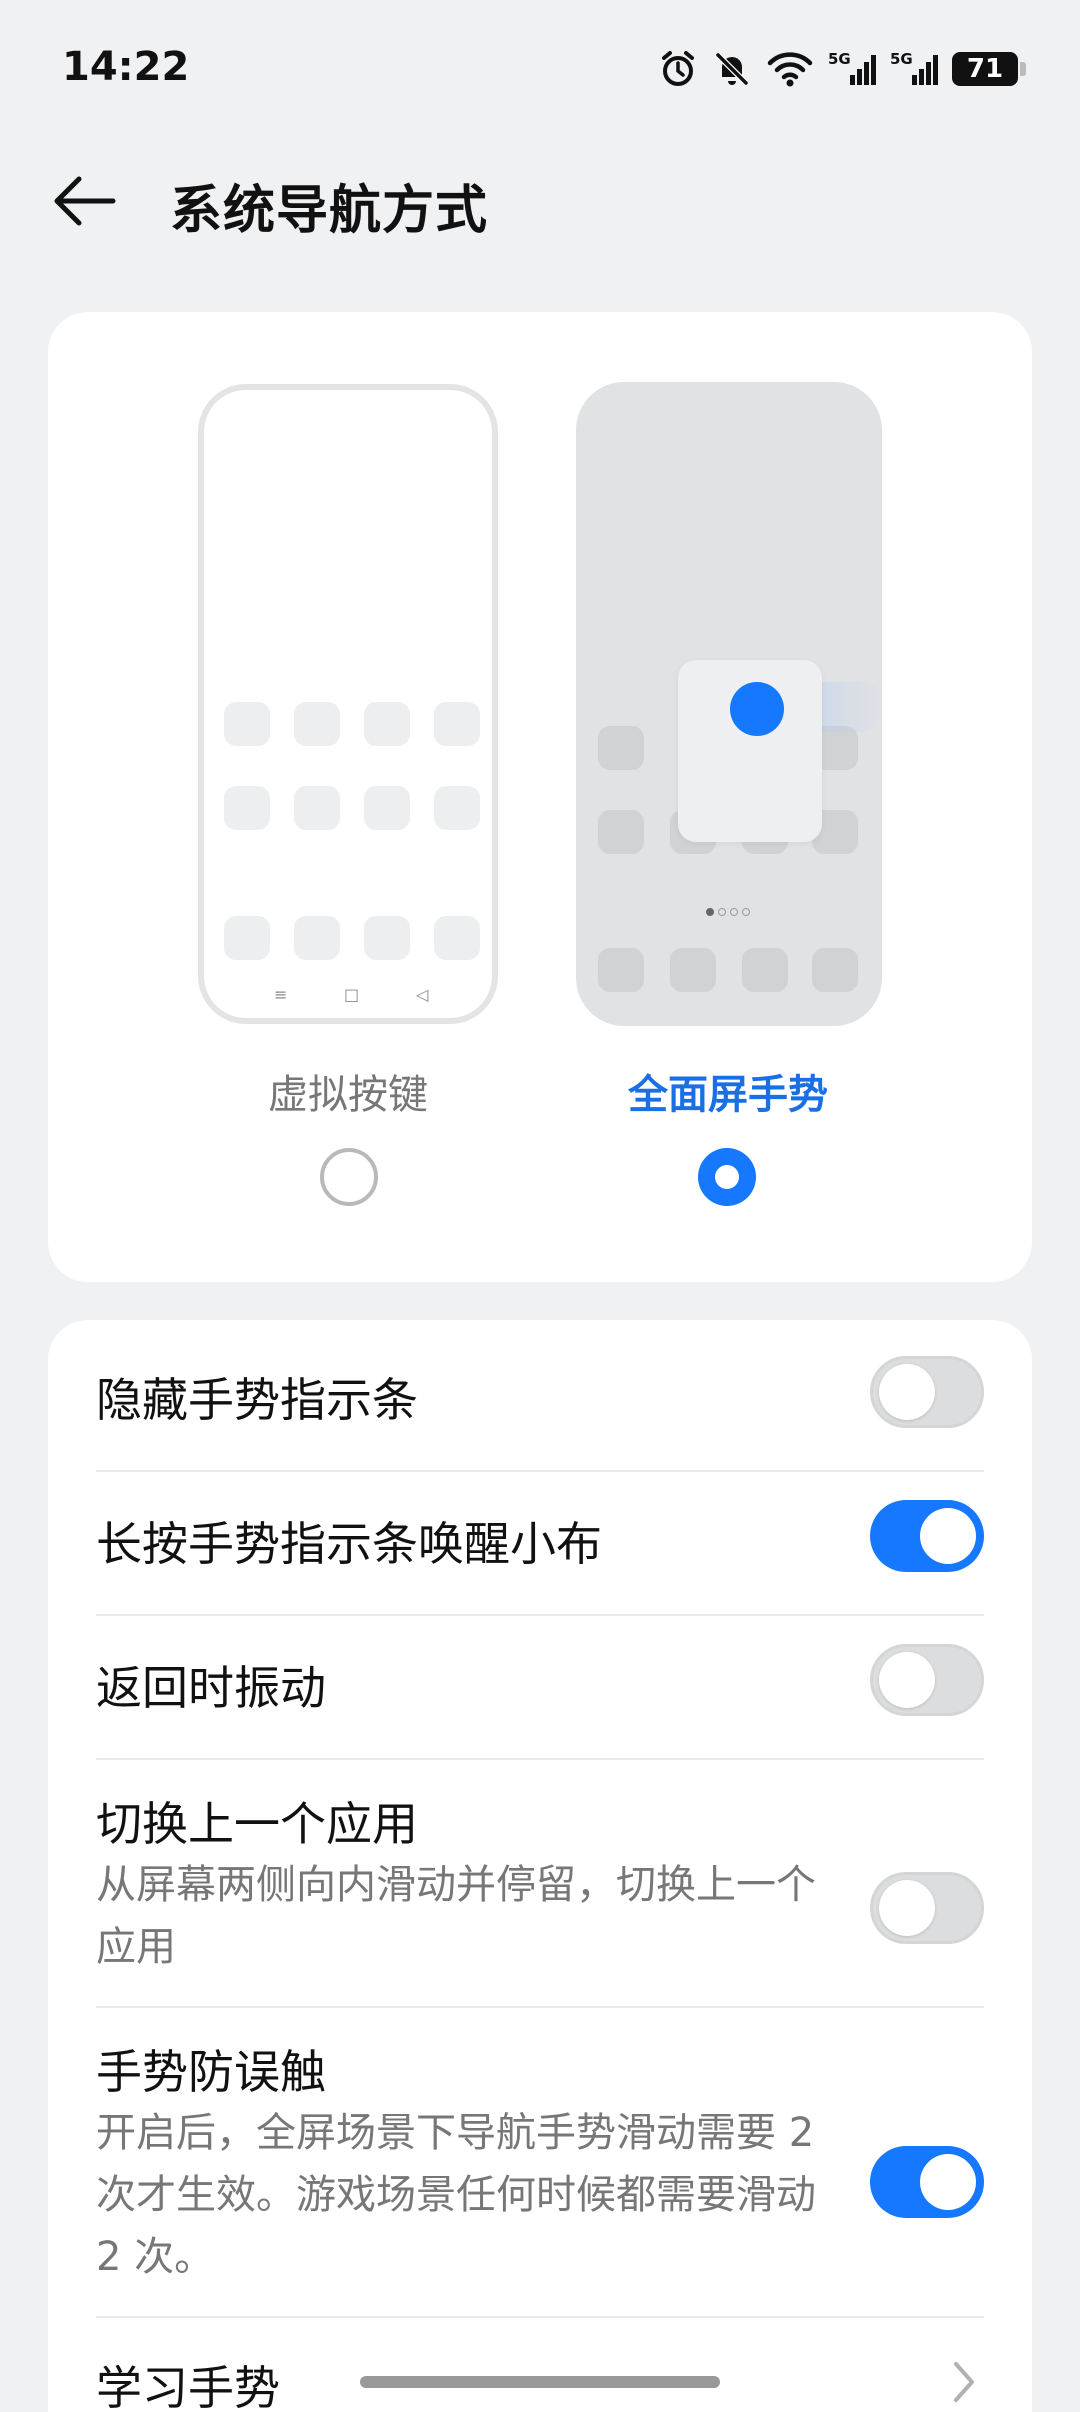  Describe the element at coordinates (126, 67) in the screenshot. I see `status-time: 14:22` at that location.